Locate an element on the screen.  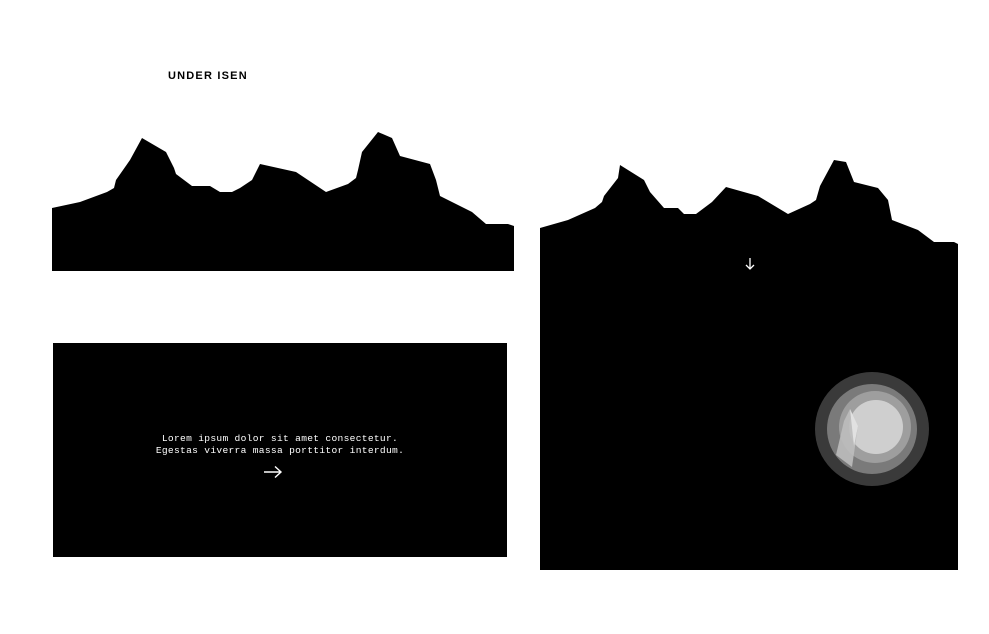
layered-circle-icon is located at coordinates (872, 429).